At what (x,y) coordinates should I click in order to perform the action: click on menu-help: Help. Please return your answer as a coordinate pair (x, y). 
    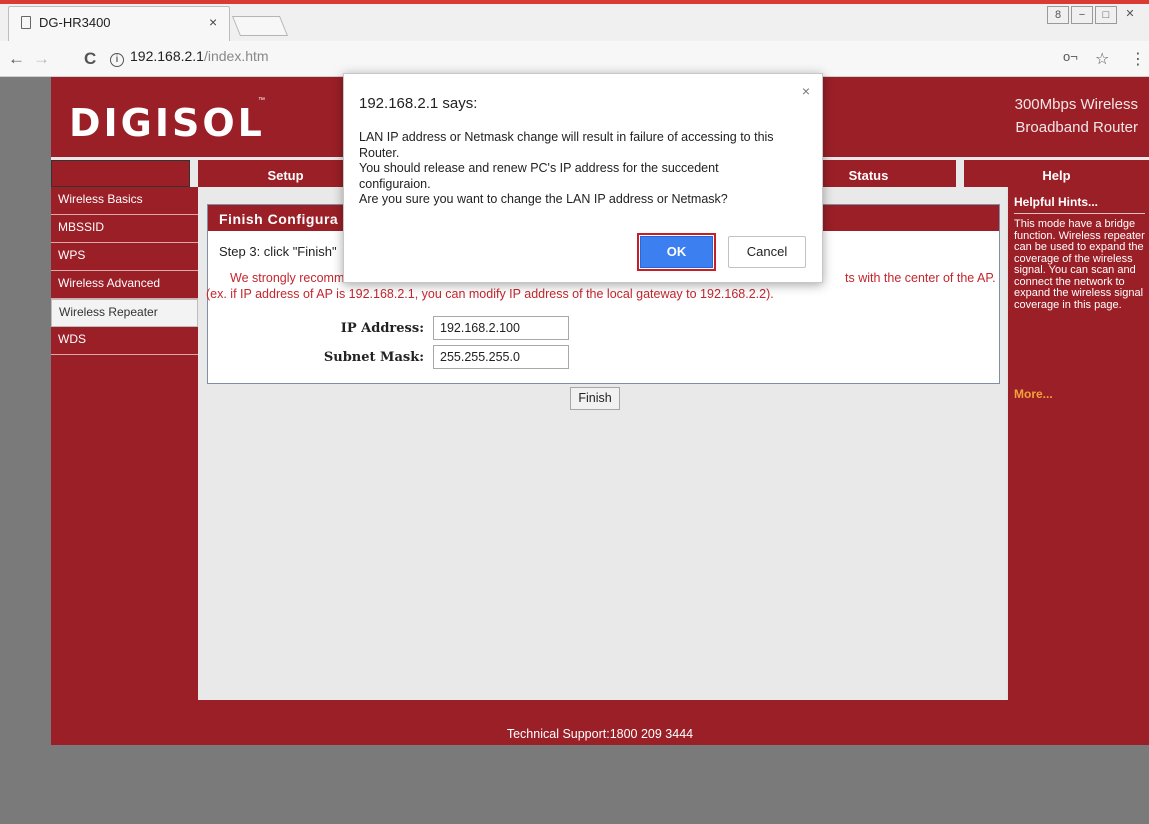
    Looking at the image, I should click on (1056, 173).